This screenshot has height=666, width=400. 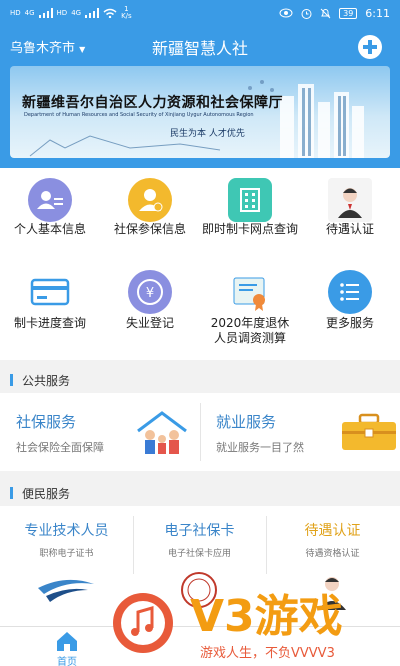 I want to click on service-title: 电子社保卡, so click(x=199, y=531).